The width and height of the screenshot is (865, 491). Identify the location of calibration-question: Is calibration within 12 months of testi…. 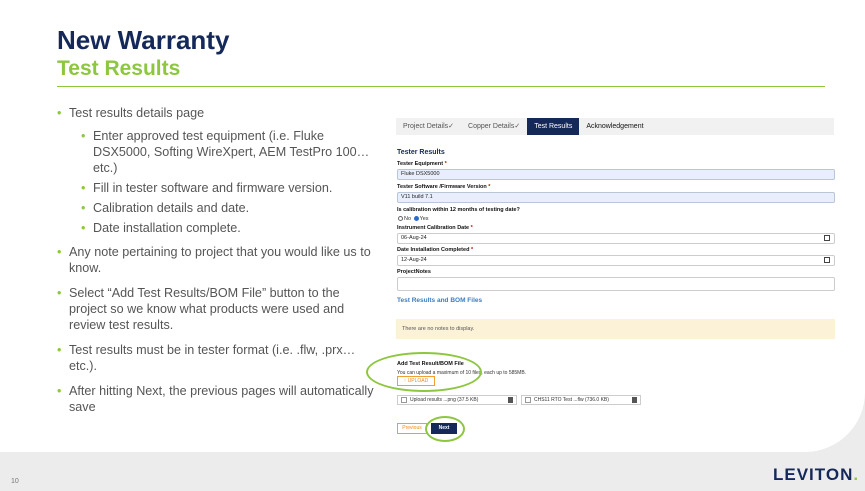
(458, 210).